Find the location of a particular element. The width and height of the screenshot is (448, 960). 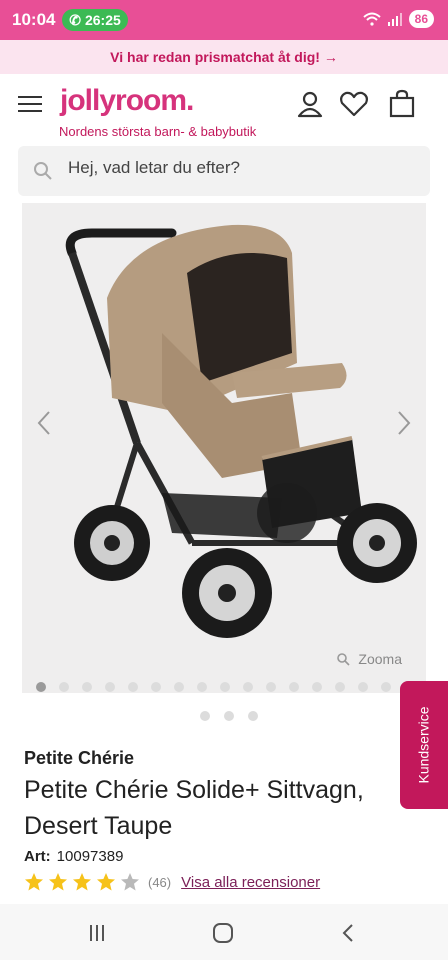

battery-indicator: 86 is located at coordinates (421, 19).